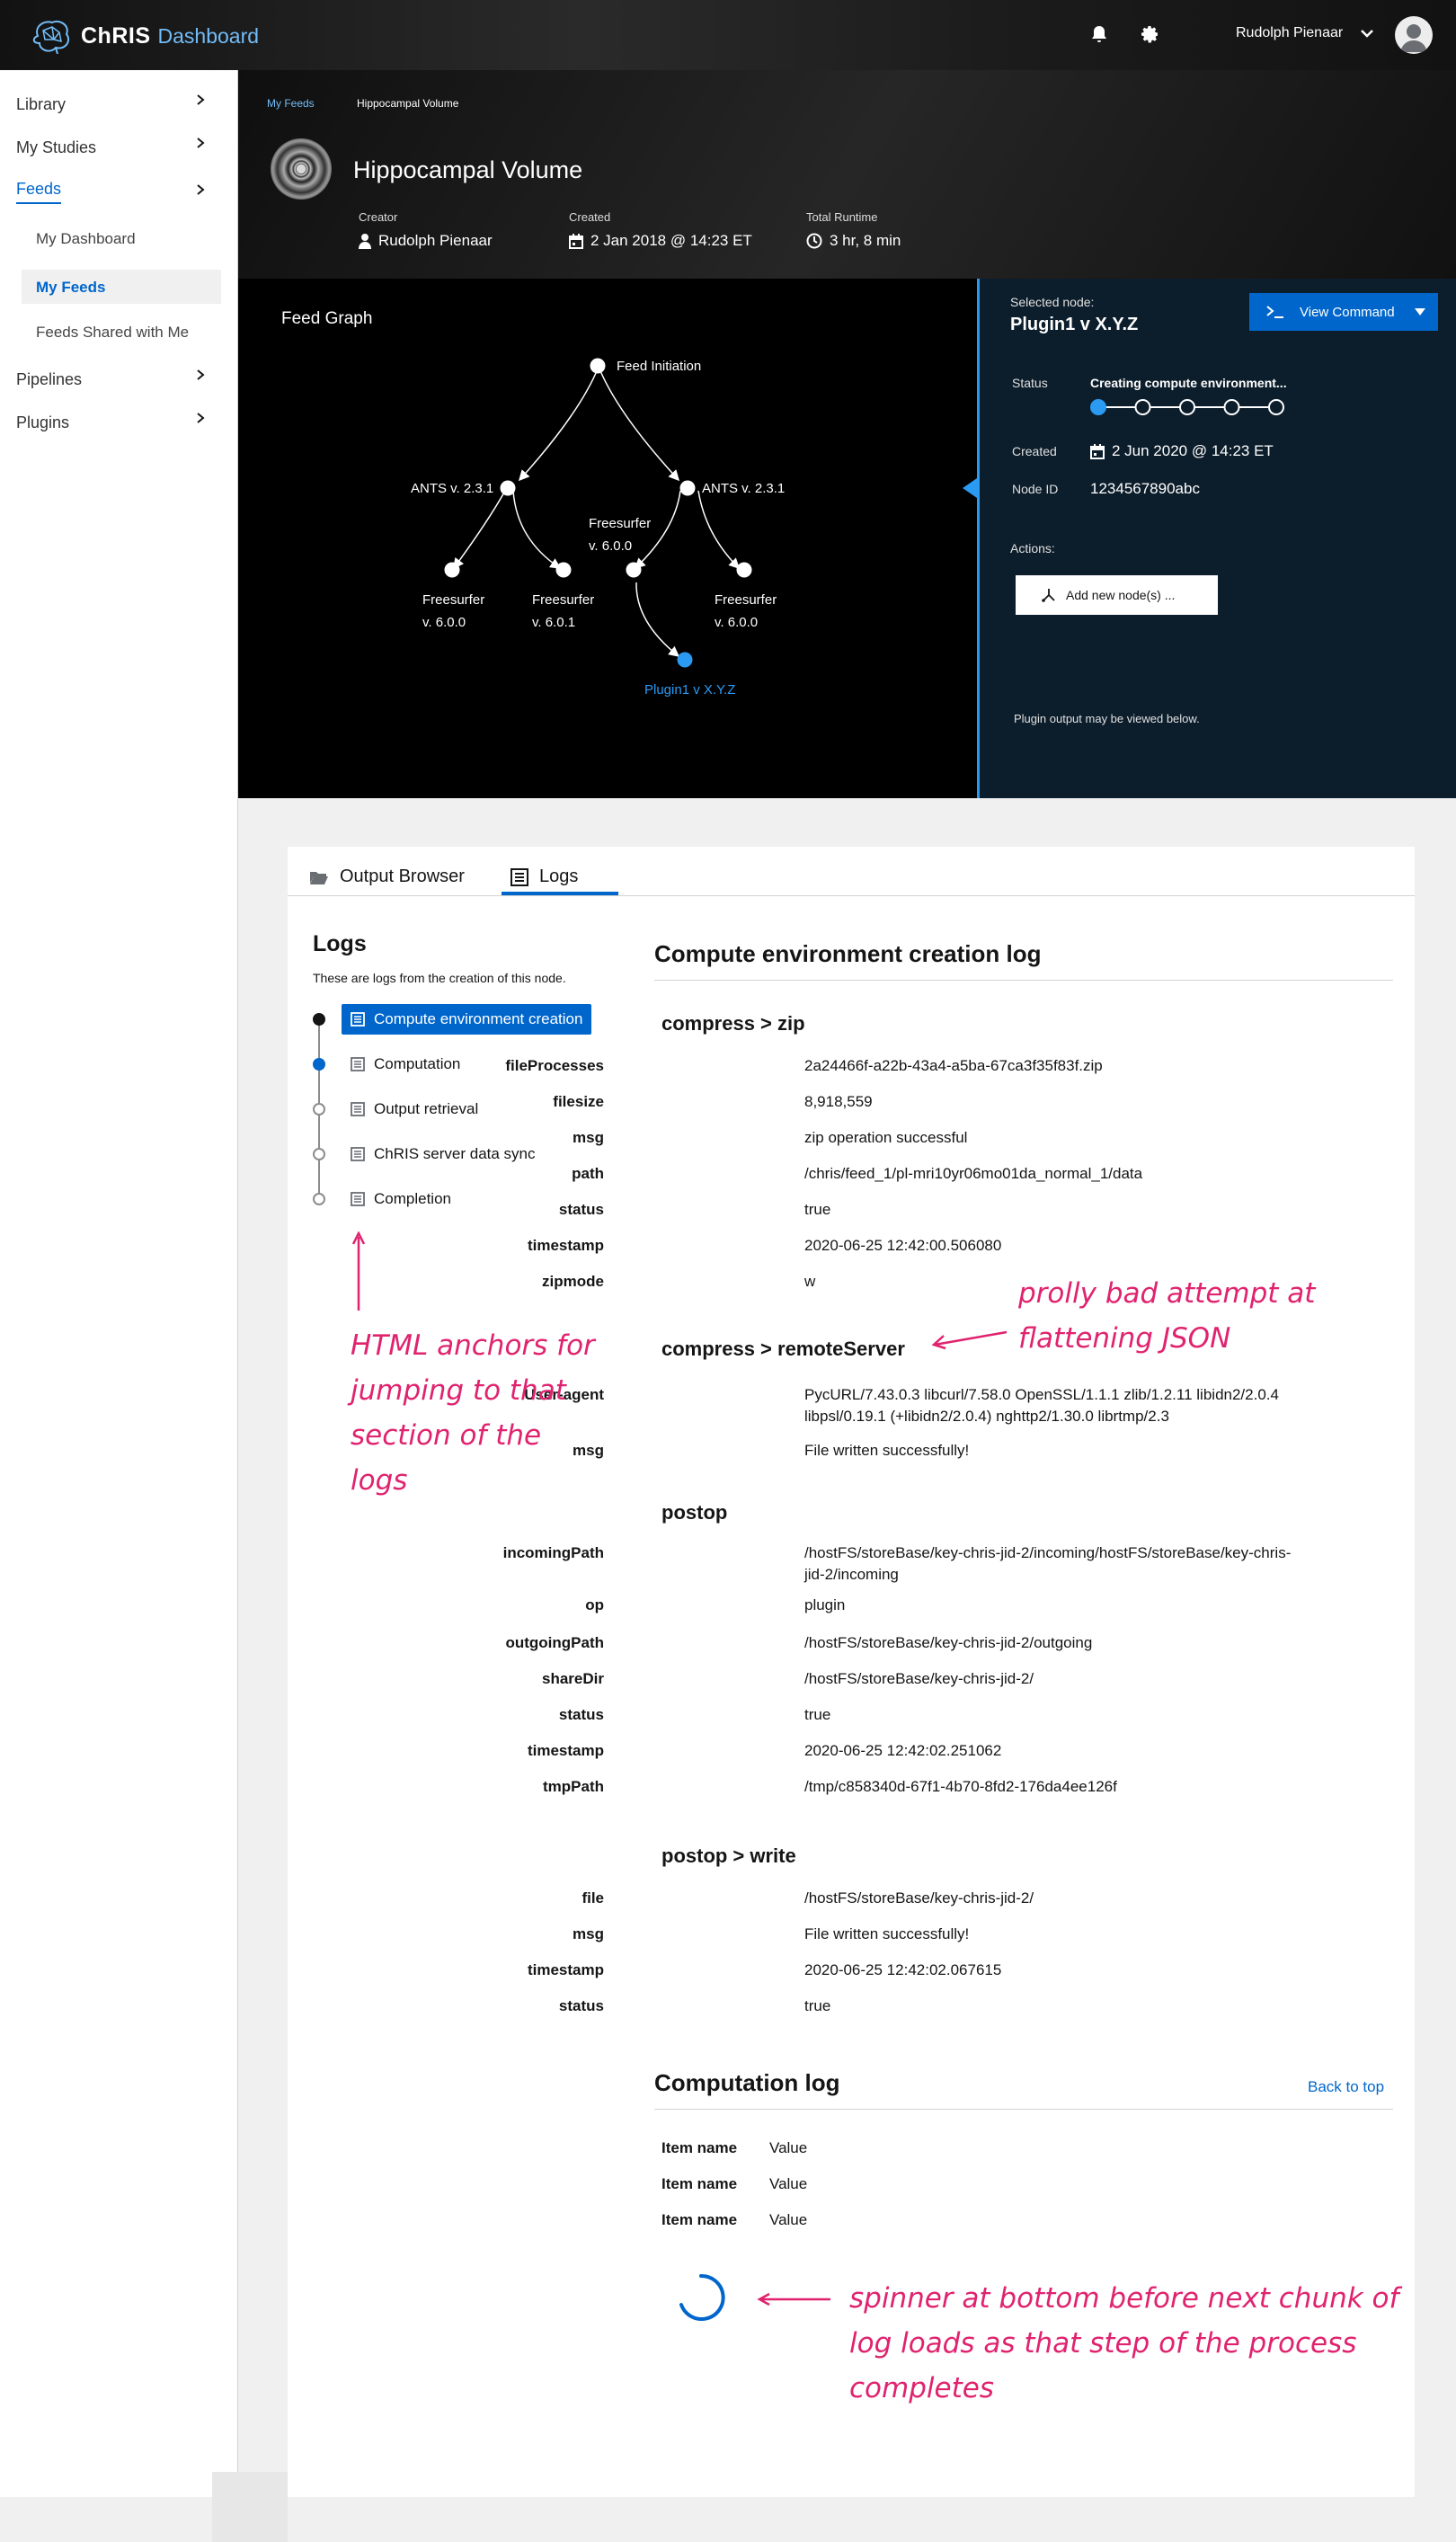 This screenshot has width=1456, height=2542. I want to click on sidebar-item-plugins: Plugins, so click(120, 422).